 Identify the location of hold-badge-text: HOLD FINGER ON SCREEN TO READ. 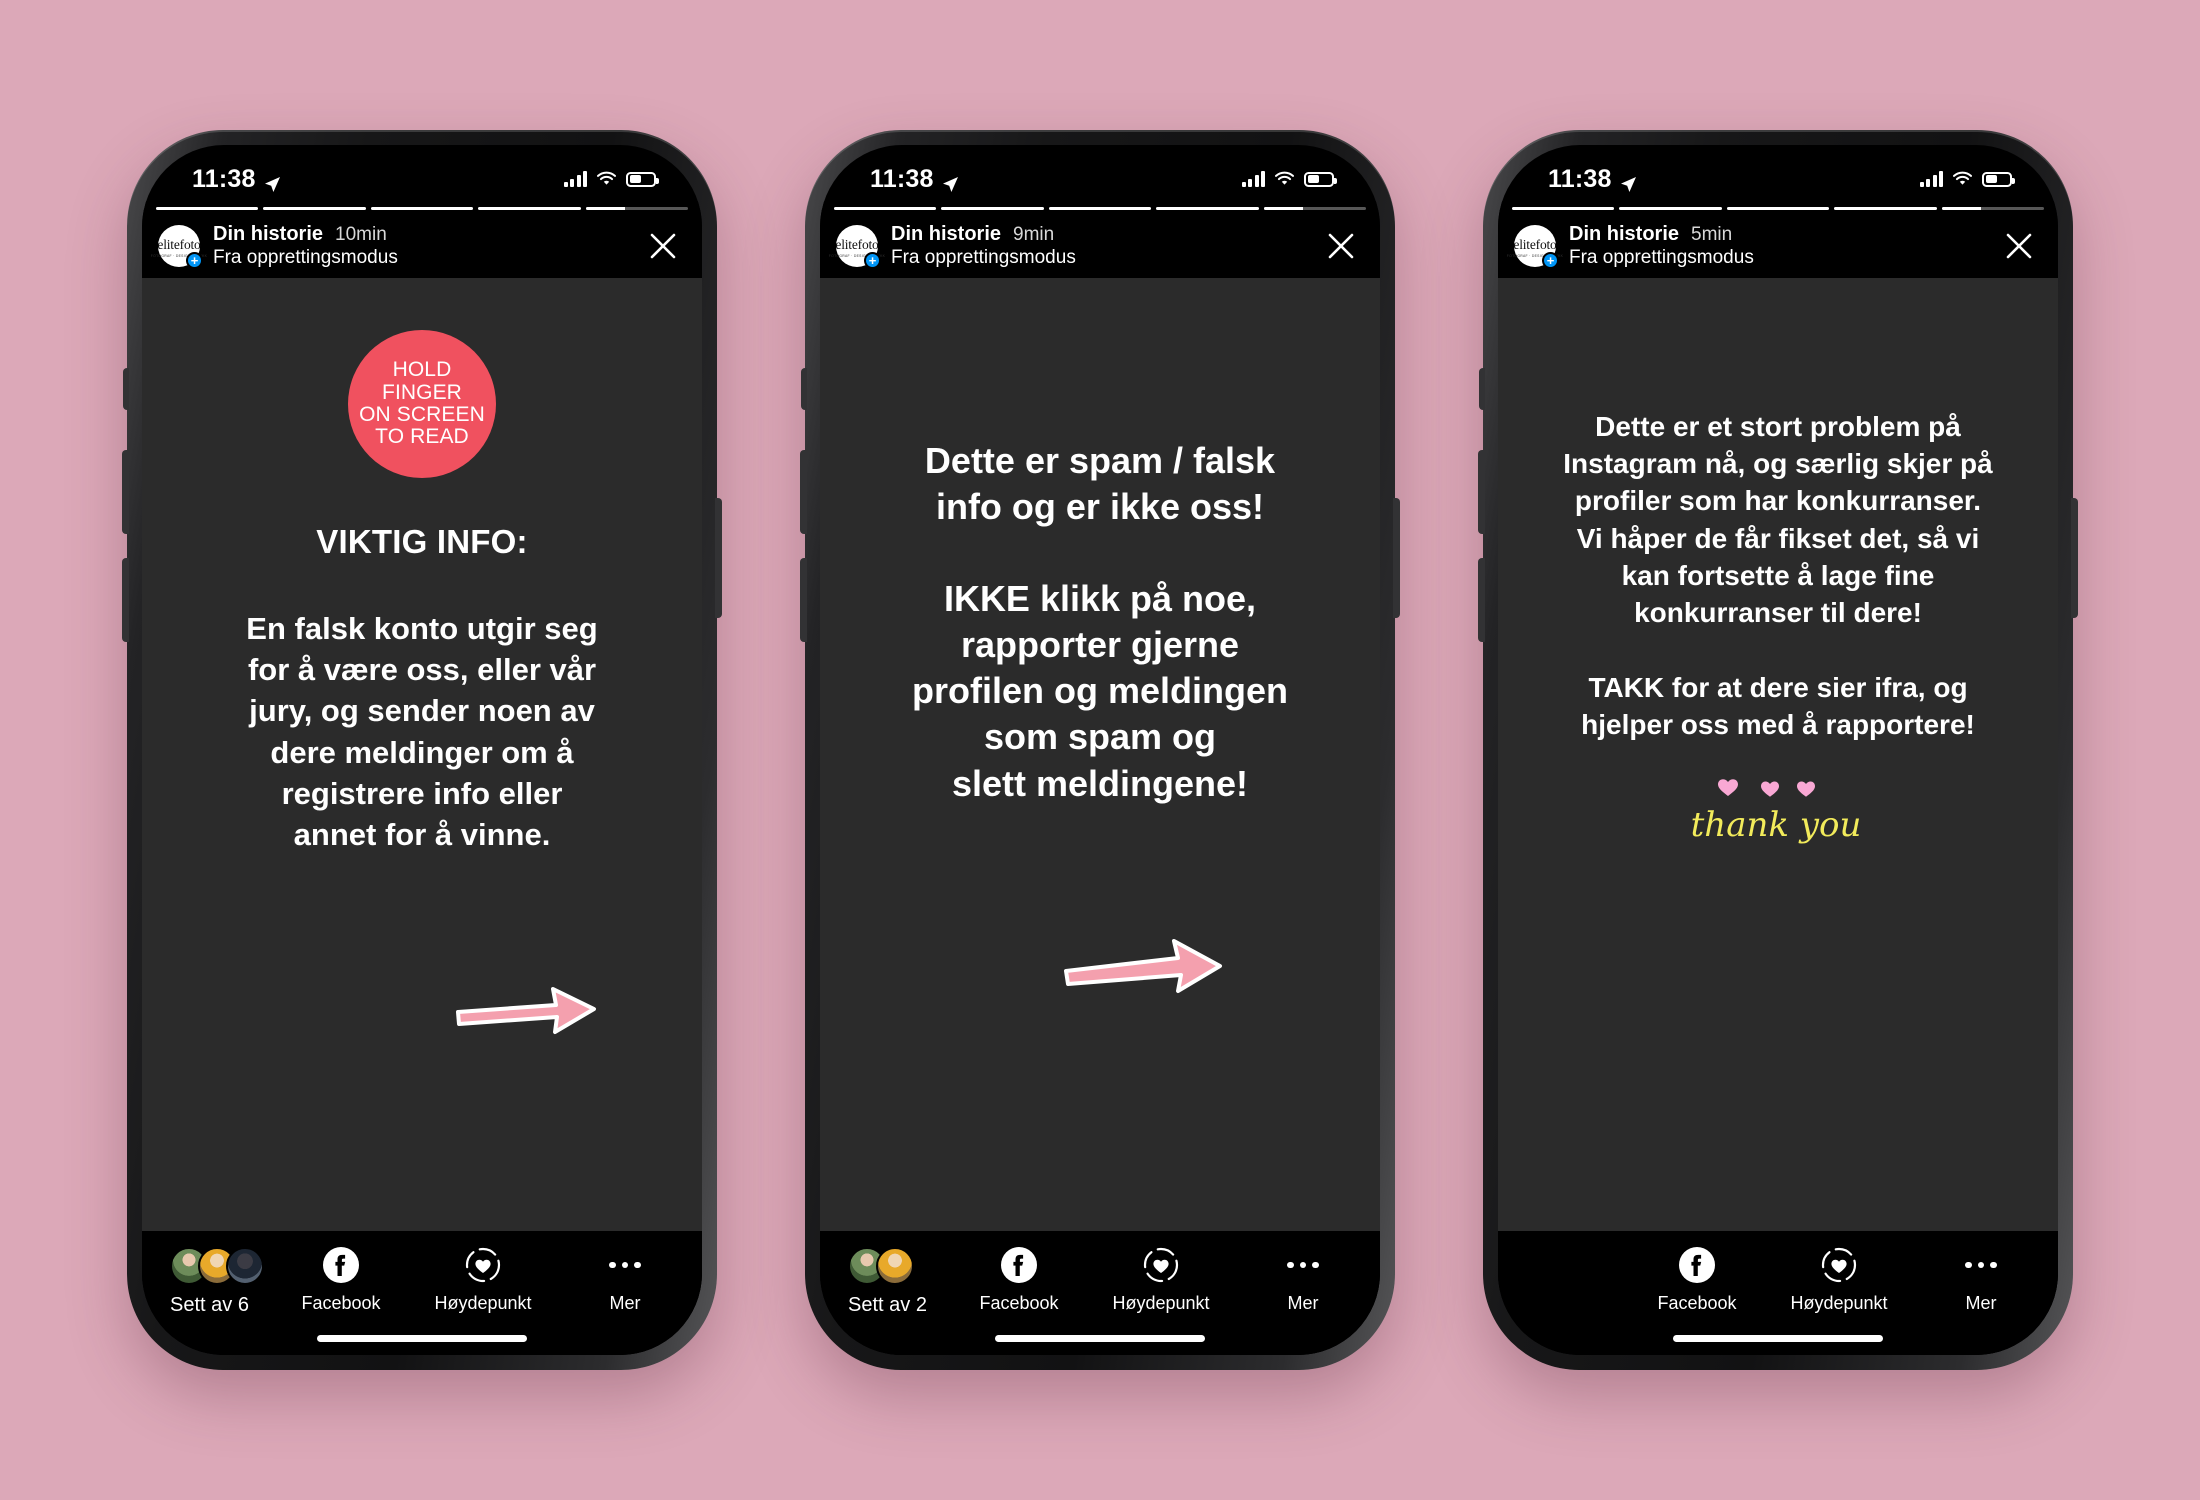
(422, 403).